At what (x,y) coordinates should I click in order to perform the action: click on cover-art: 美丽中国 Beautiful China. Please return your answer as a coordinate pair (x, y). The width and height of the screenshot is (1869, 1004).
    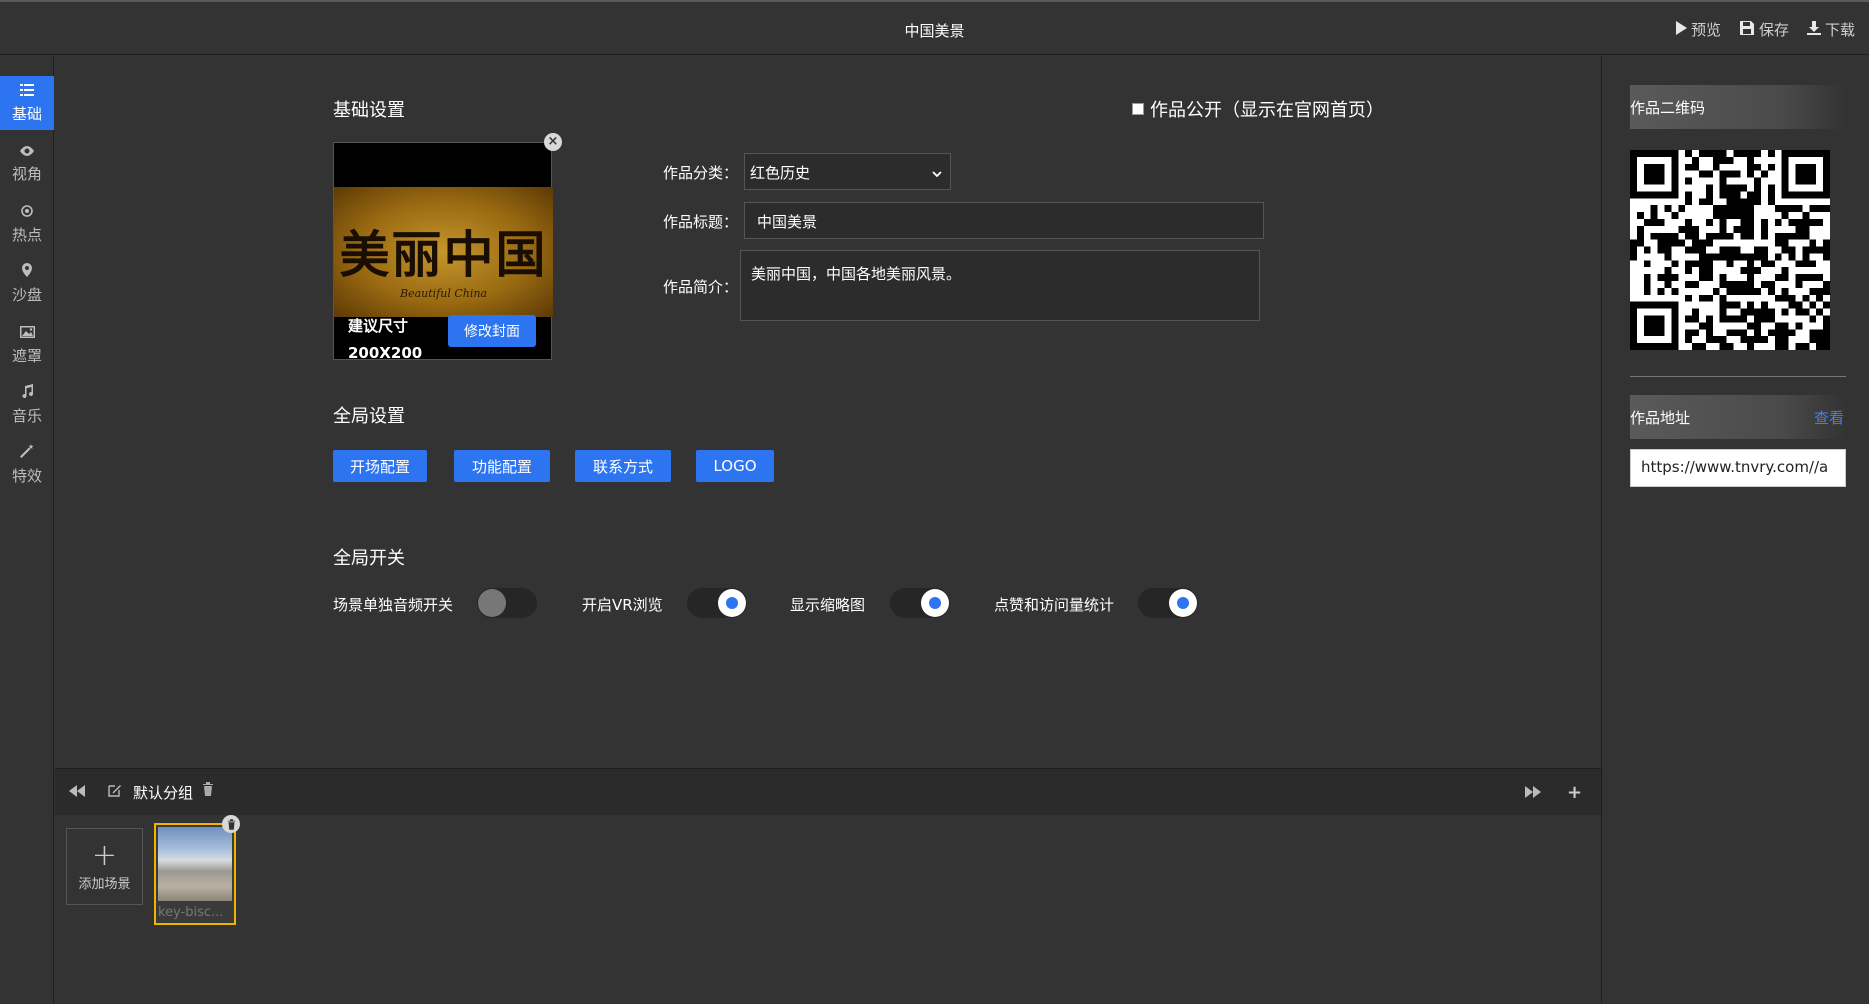
    Looking at the image, I should click on (443, 252).